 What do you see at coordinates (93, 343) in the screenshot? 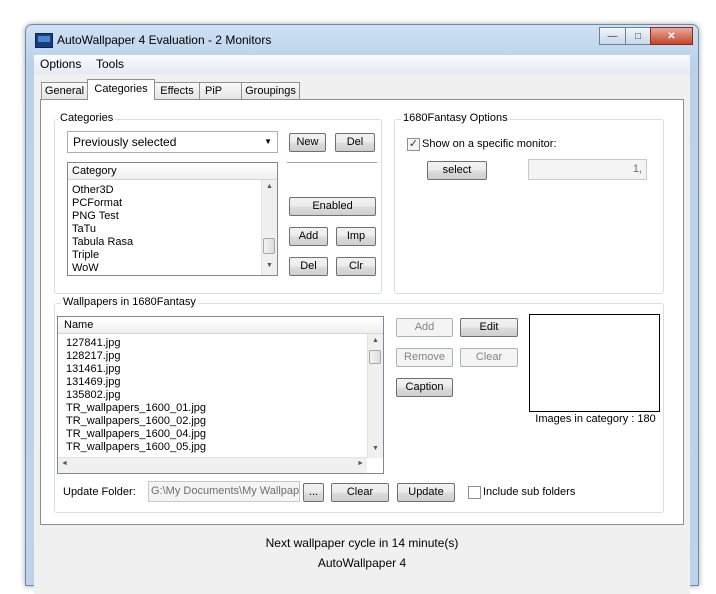
I see `list-item: 127841.jpg` at bounding box center [93, 343].